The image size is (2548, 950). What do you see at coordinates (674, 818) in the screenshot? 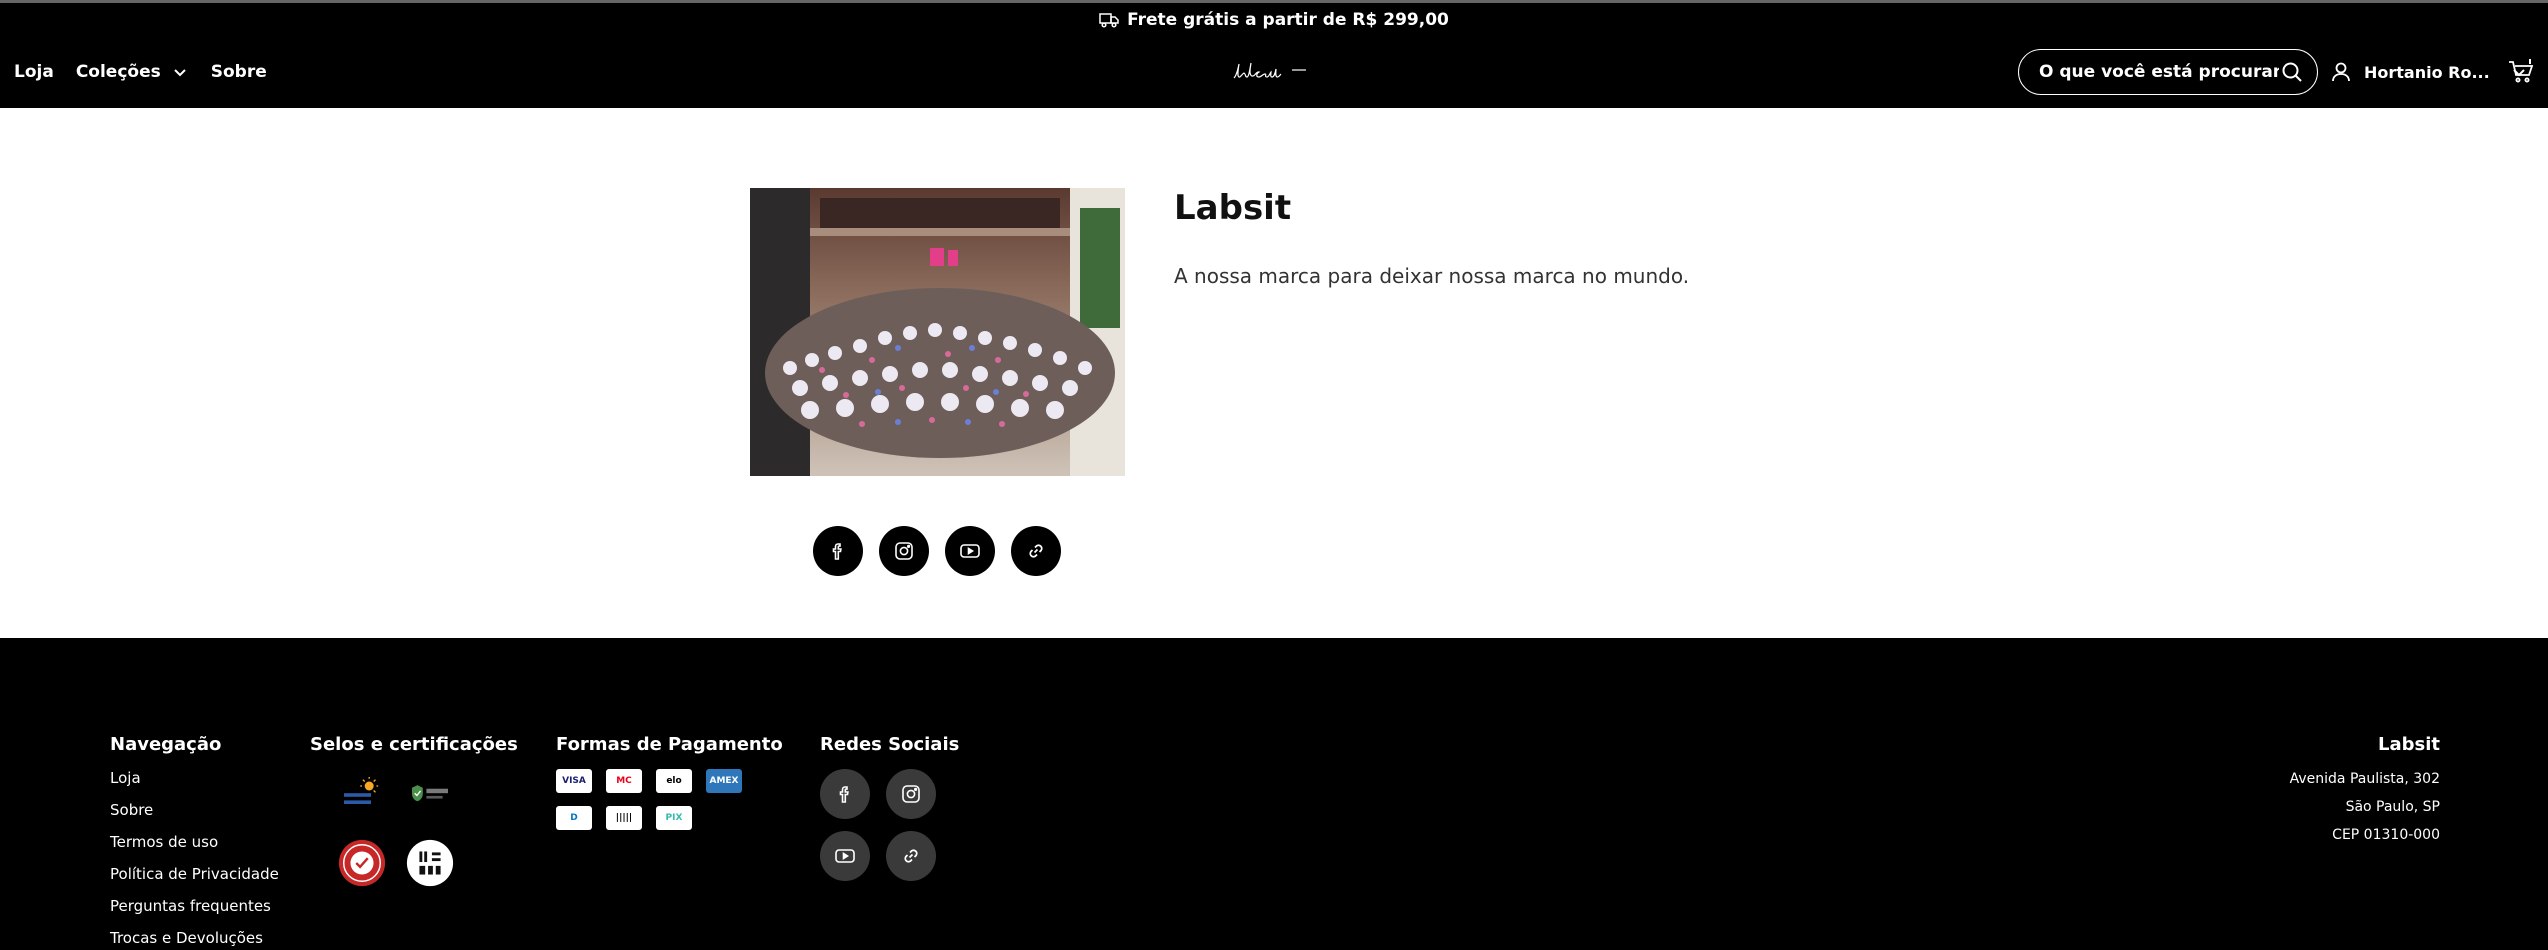
I see `pix-card: PIX` at bounding box center [674, 818].